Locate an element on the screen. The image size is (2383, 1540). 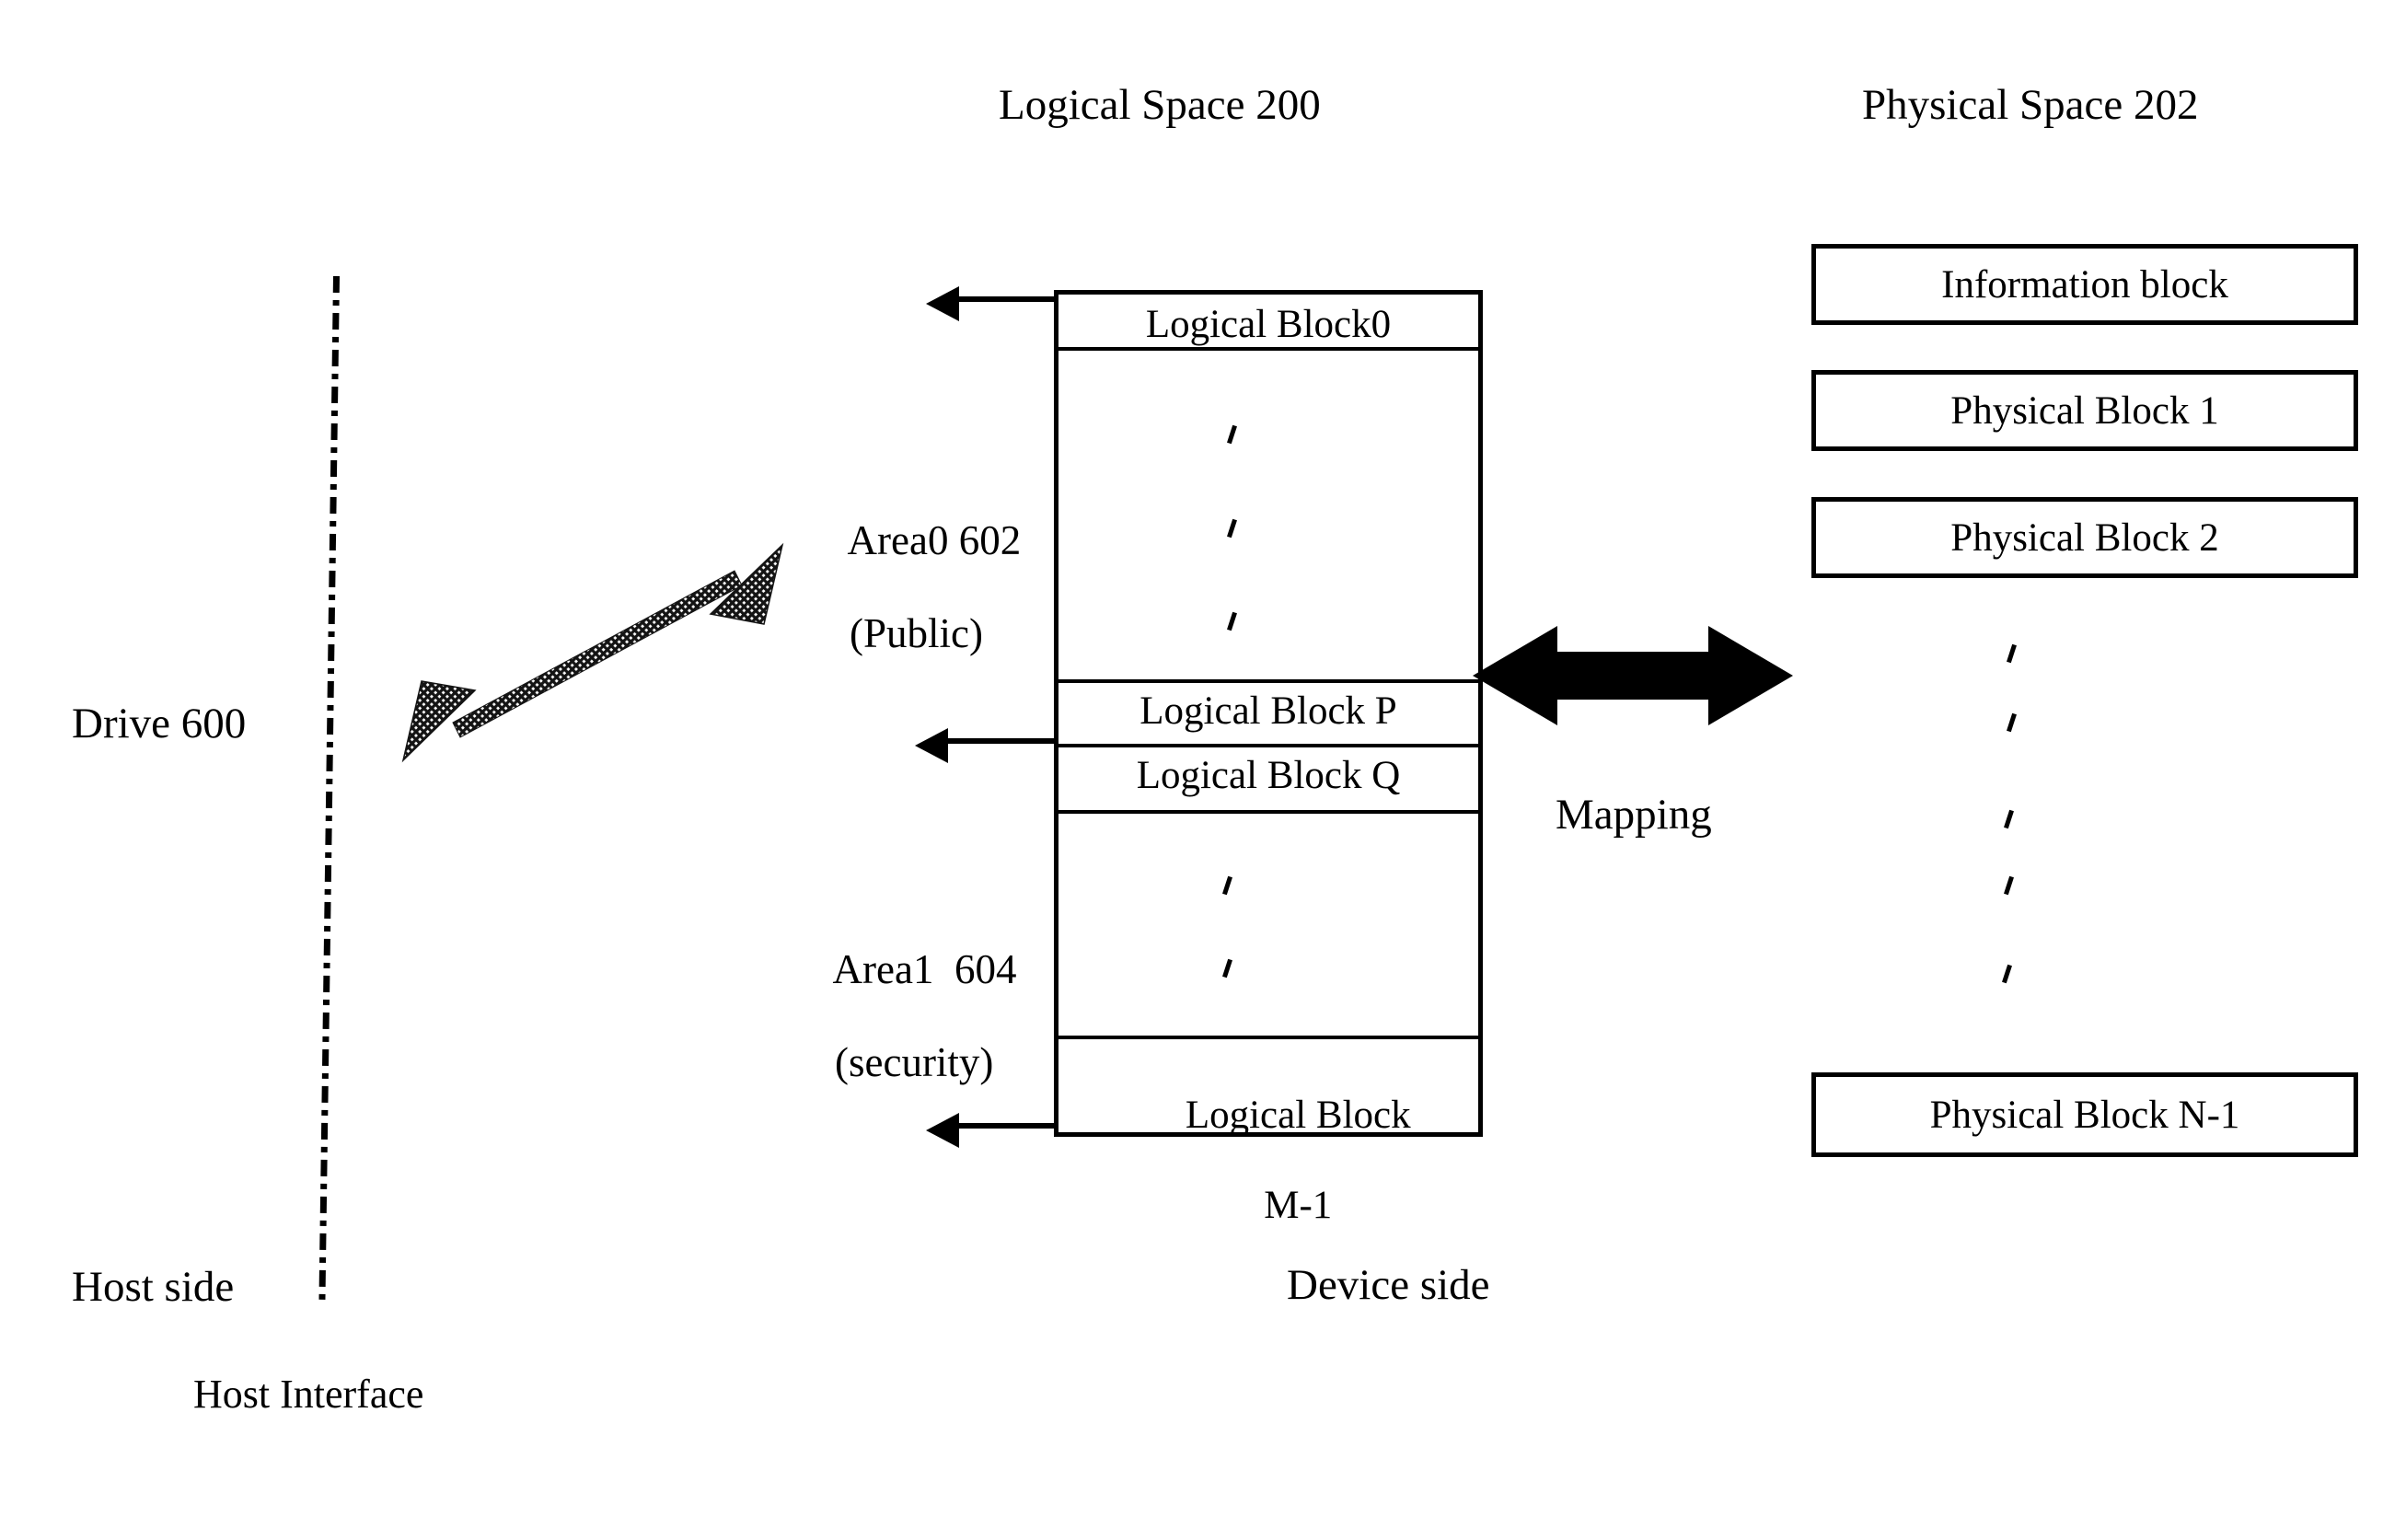
mapping-double-arrow is located at coordinates (1633, 675).